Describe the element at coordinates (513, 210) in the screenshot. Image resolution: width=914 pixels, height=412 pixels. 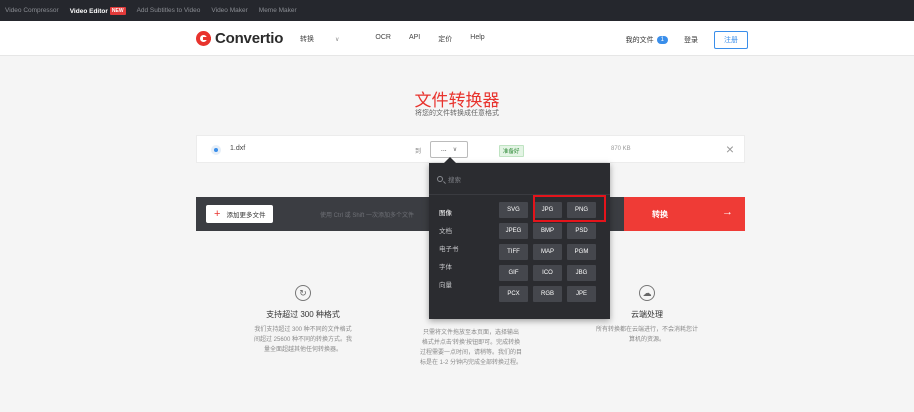
I see `format-option-svg: SVG` at that location.